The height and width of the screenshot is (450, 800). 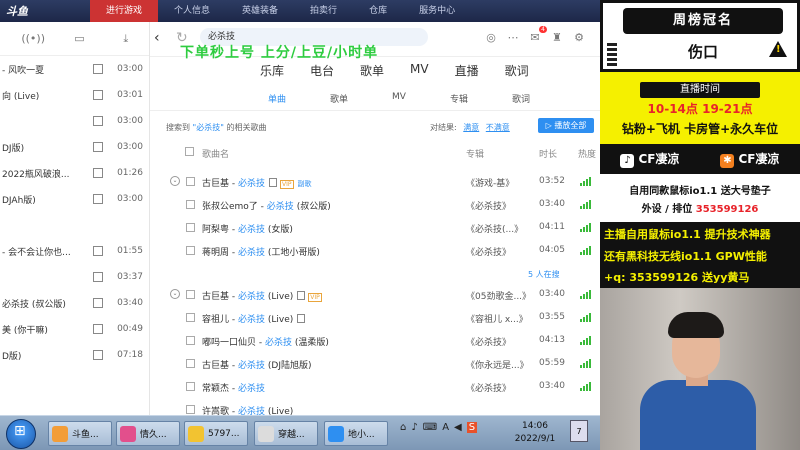 I want to click on show-desktop-button: 7, so click(x=579, y=431).